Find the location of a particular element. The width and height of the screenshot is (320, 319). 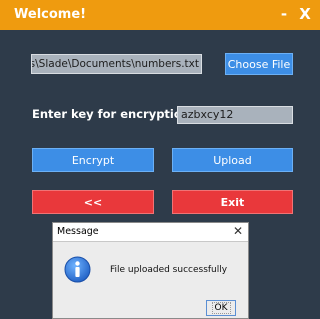

title-bar: Welcome! - X is located at coordinates (160, 15).